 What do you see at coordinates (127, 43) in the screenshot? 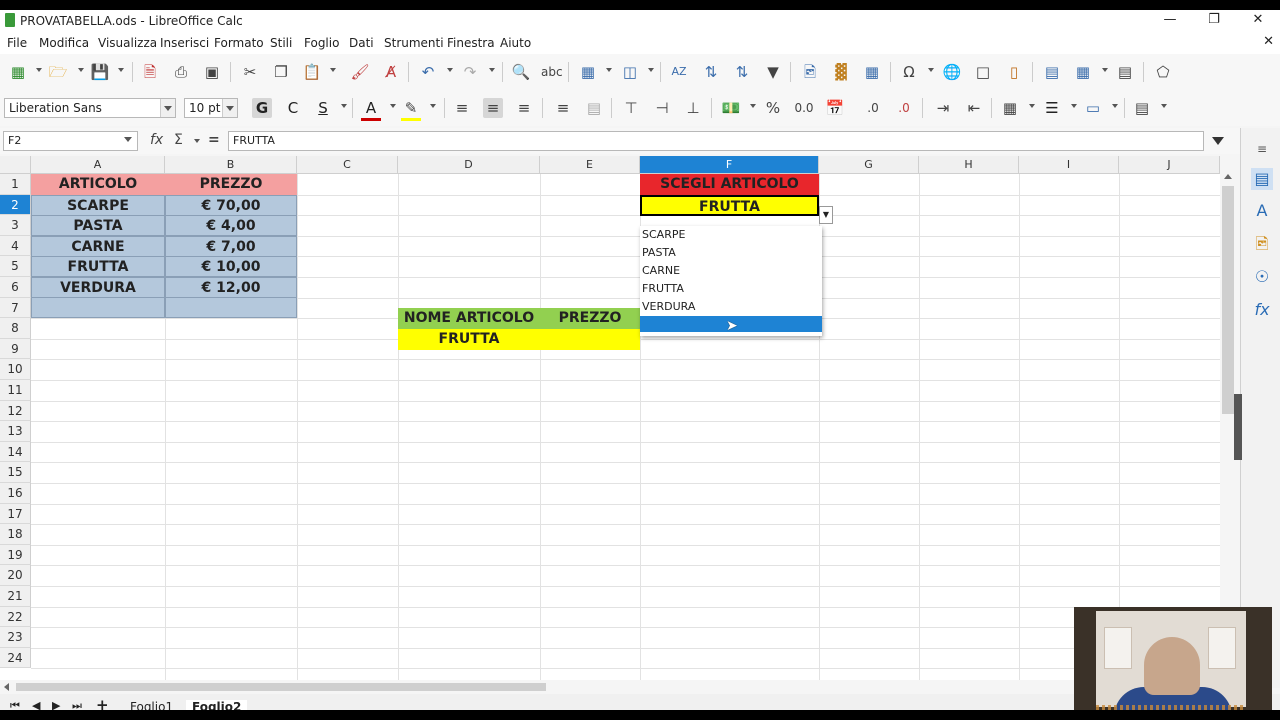
I see `menu-visualizza: Visualizza` at bounding box center [127, 43].